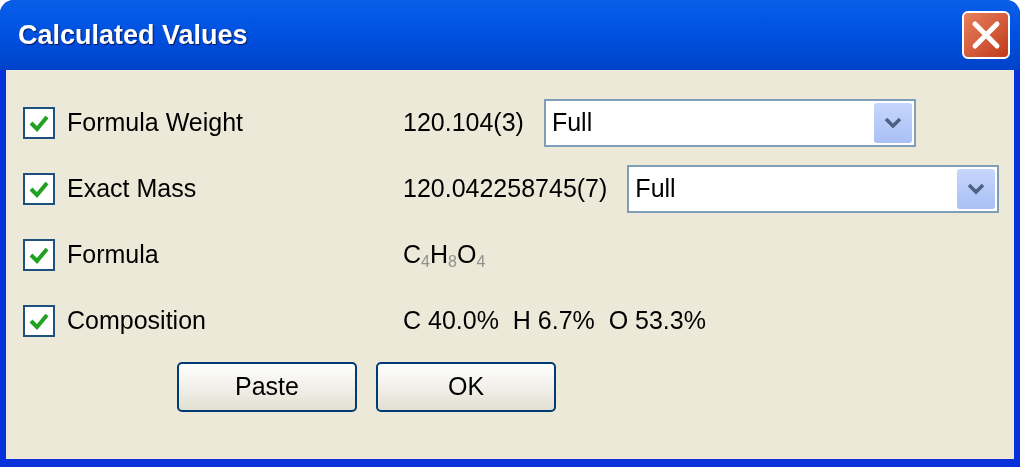 This screenshot has width=1020, height=467. Describe the element at coordinates (463, 123) in the screenshot. I see `value-text: 120.104(3)` at that location.